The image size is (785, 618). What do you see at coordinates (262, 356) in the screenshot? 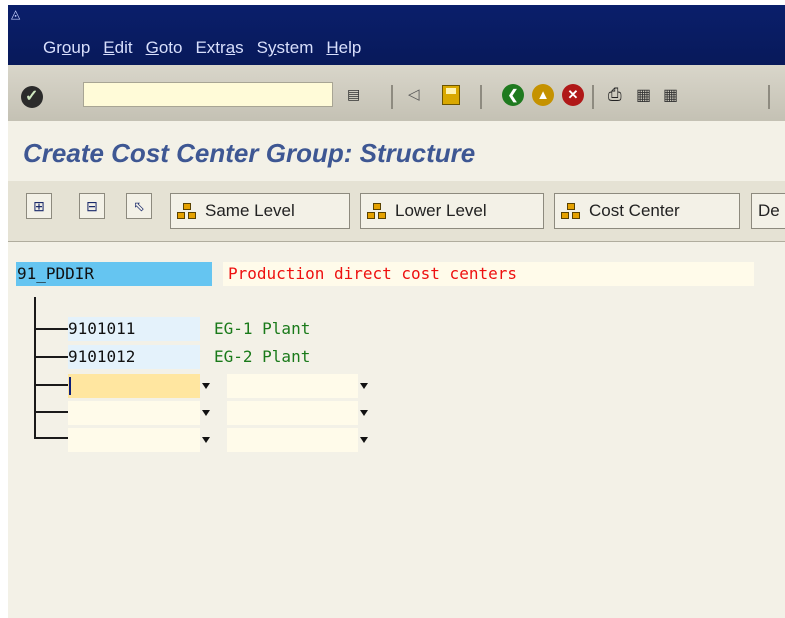
I see `cost-center-name: EG-2 Plant` at bounding box center [262, 356].